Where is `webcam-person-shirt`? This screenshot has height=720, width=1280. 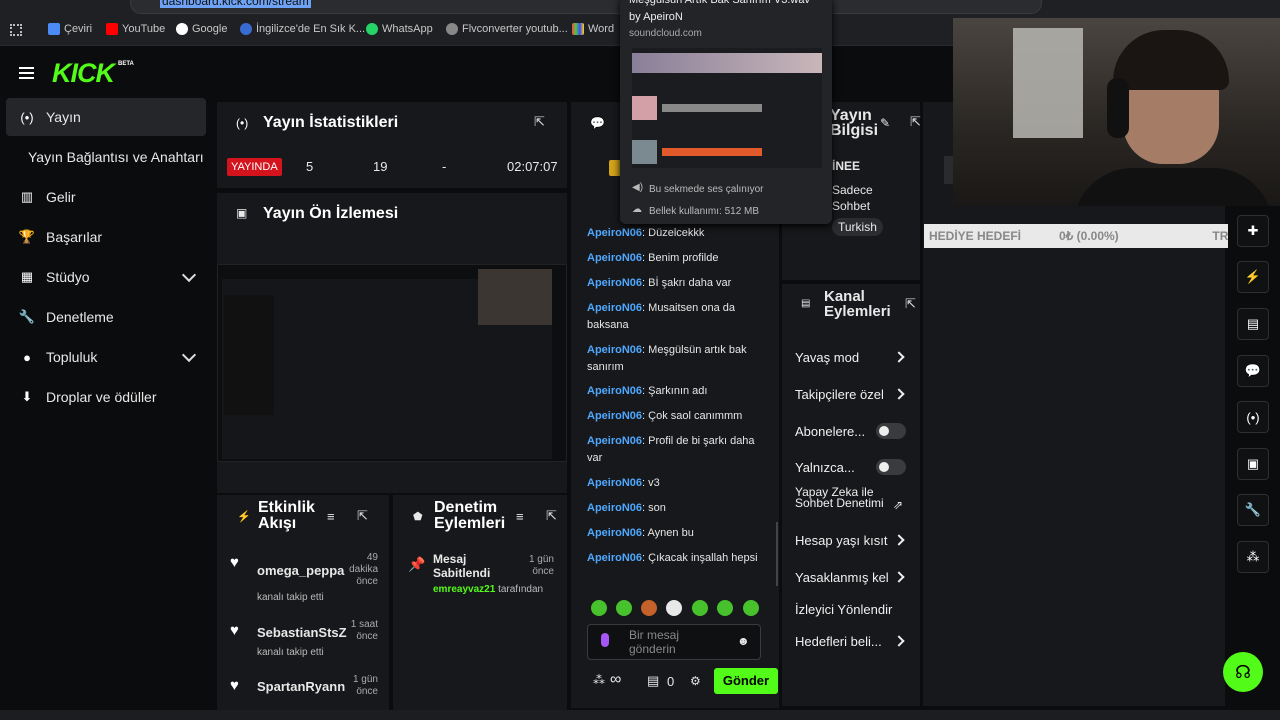
webcam-person-shirt is located at coordinates (1173, 187).